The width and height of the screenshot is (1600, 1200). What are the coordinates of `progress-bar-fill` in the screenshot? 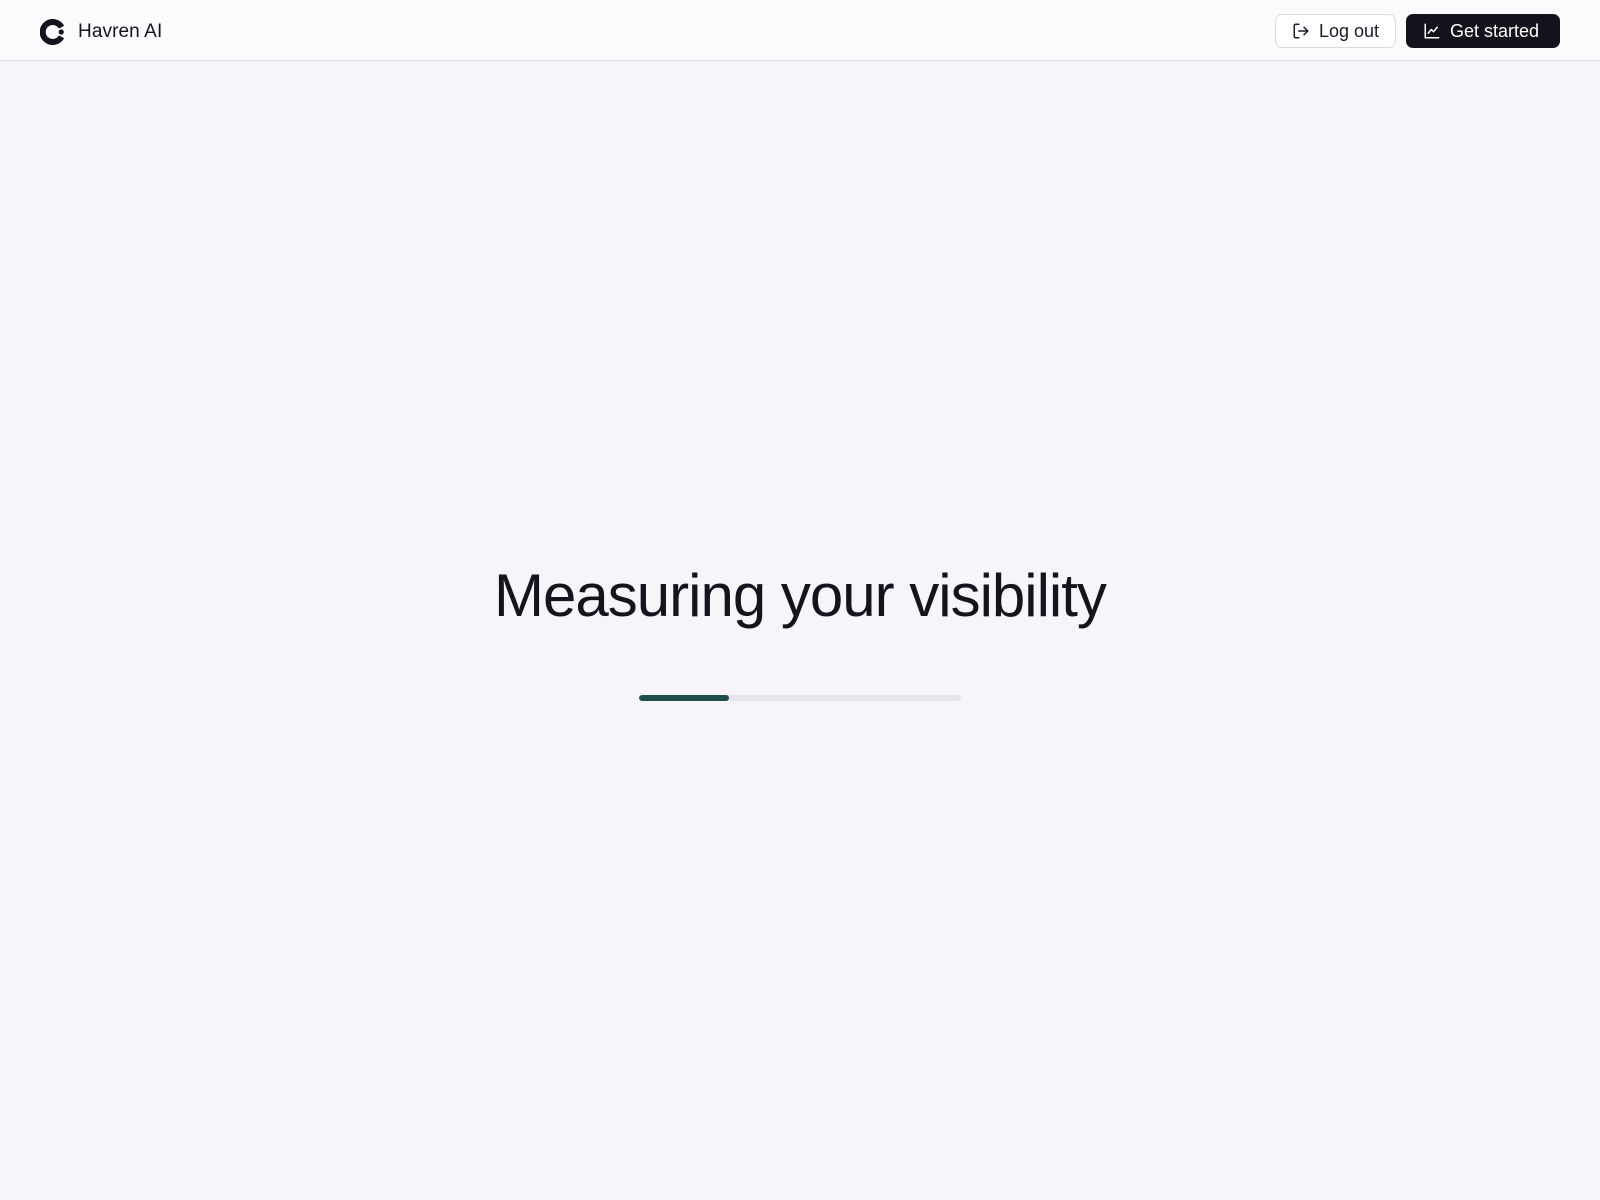 It's located at (684, 698).